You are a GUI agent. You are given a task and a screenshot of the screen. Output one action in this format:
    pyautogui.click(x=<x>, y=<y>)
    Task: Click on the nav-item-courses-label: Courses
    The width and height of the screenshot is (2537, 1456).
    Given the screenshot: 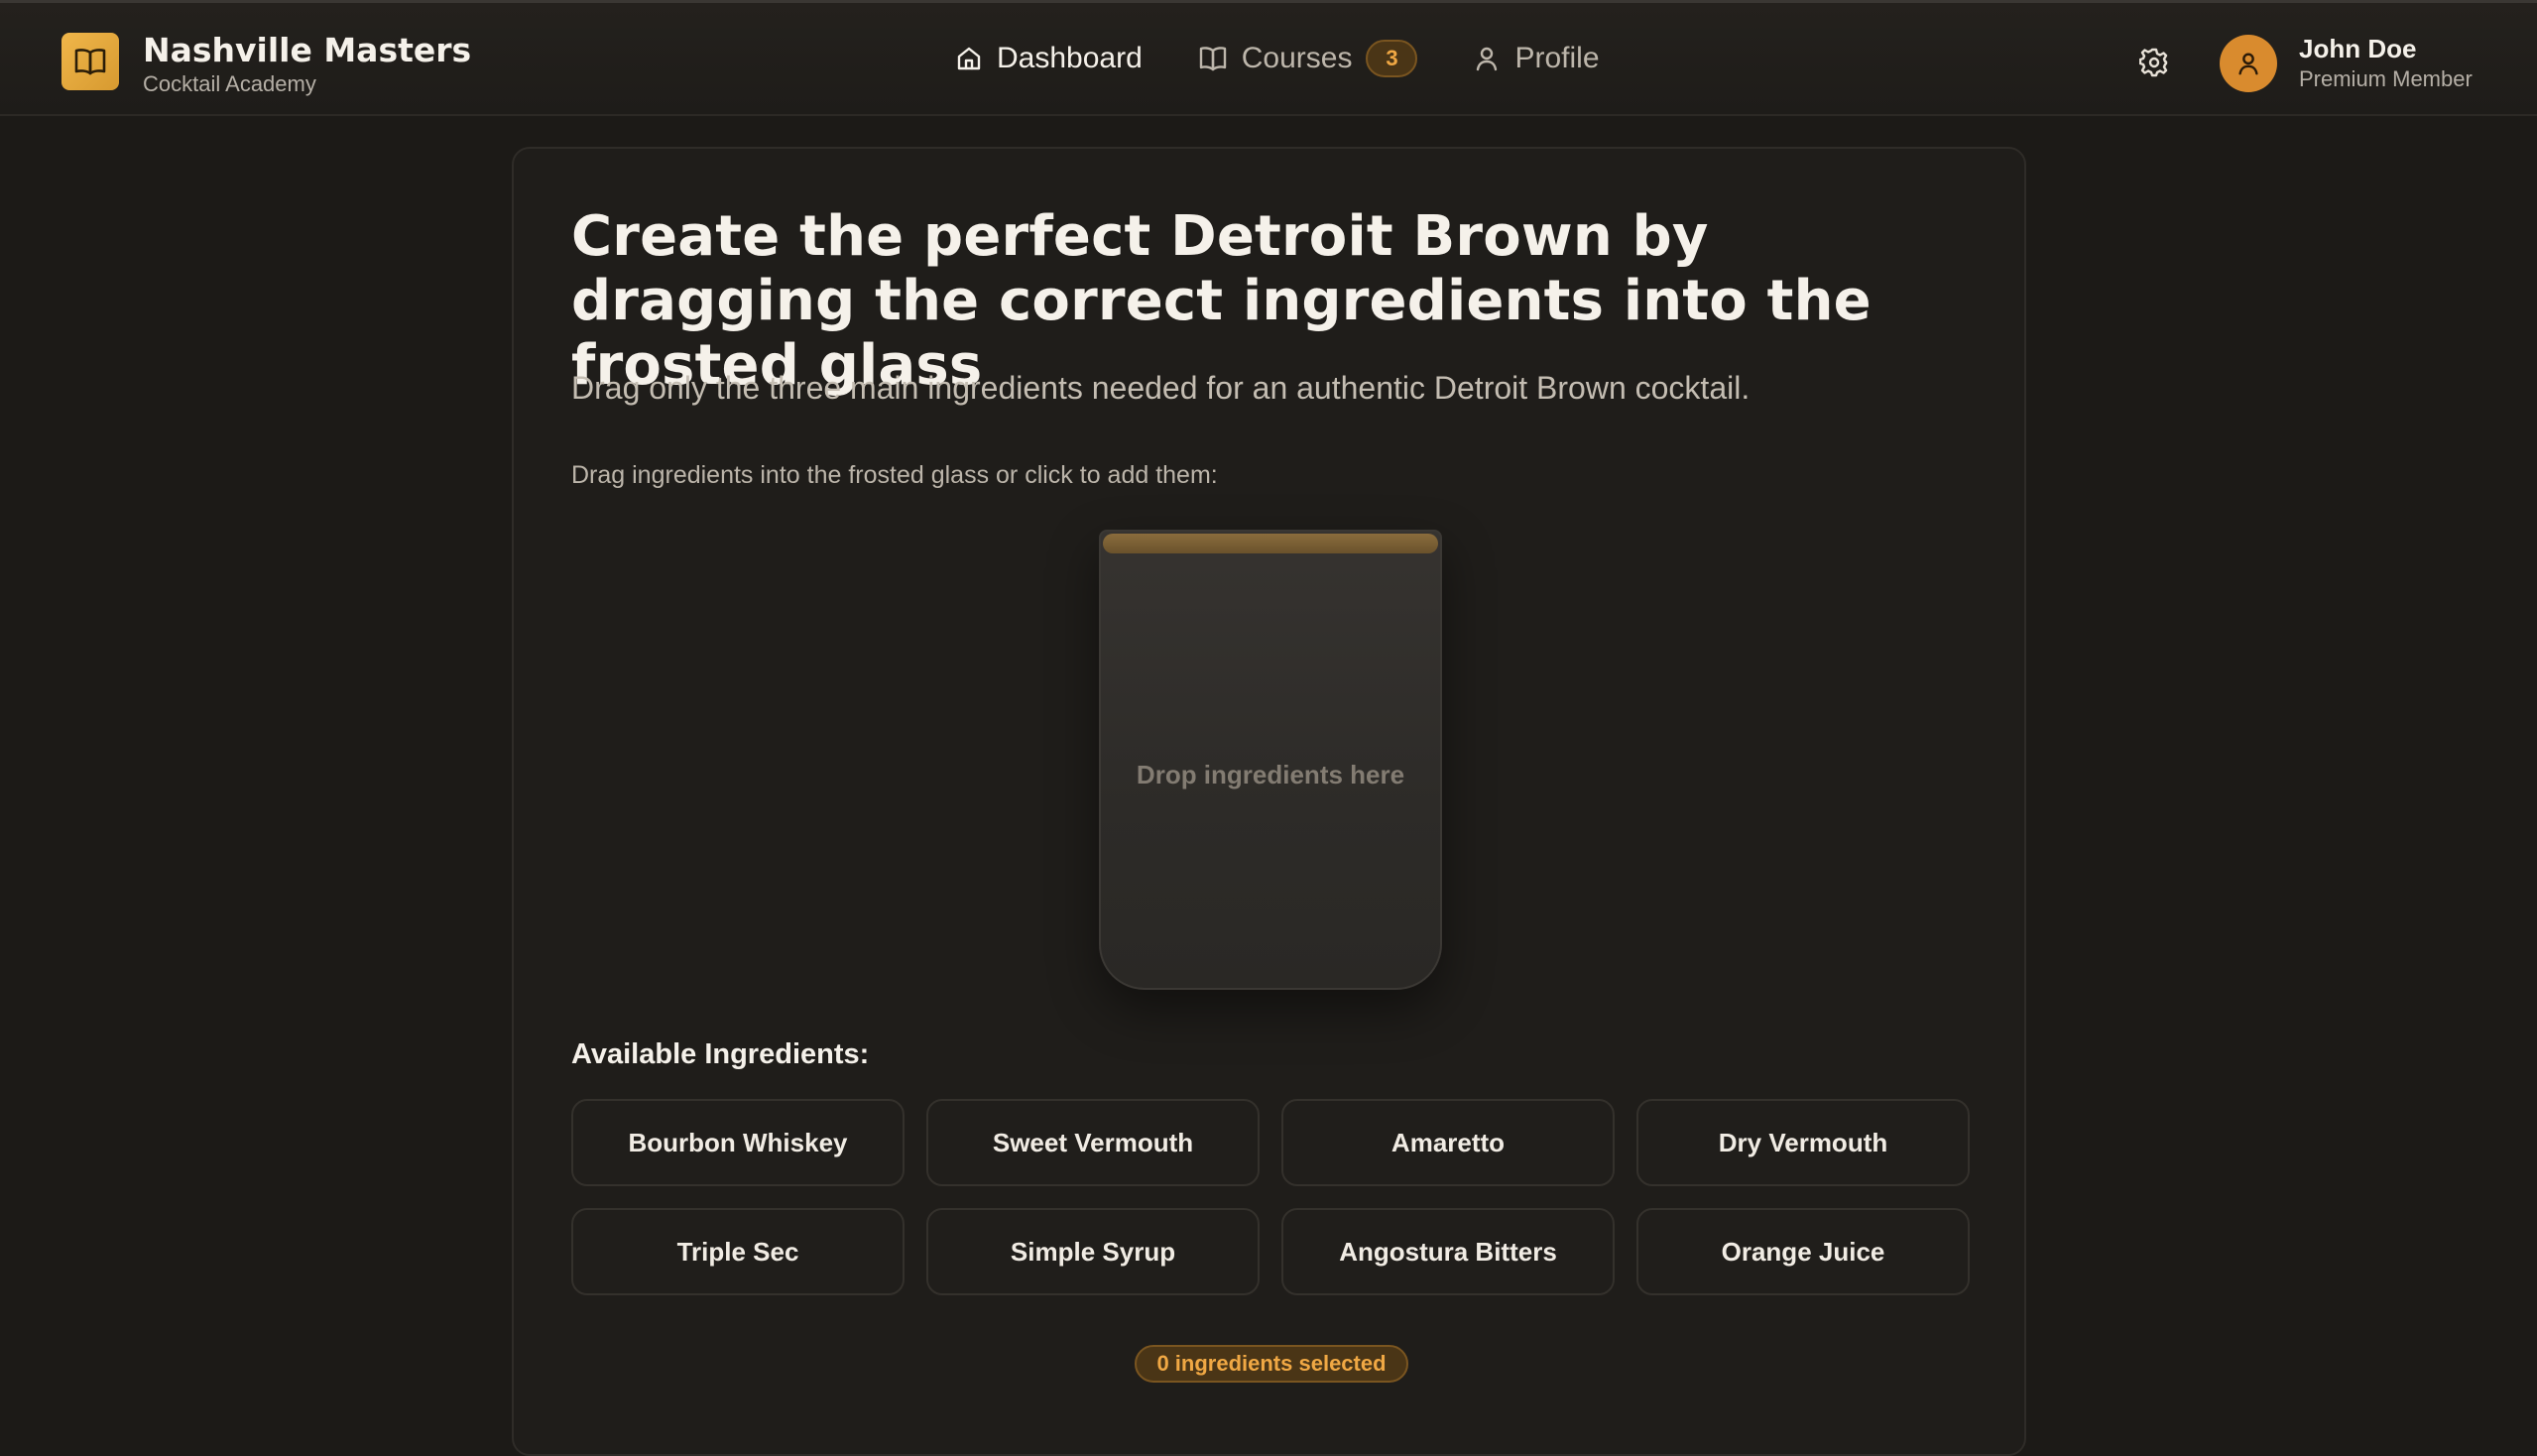 What is the action you would take?
    pyautogui.click(x=1297, y=58)
    